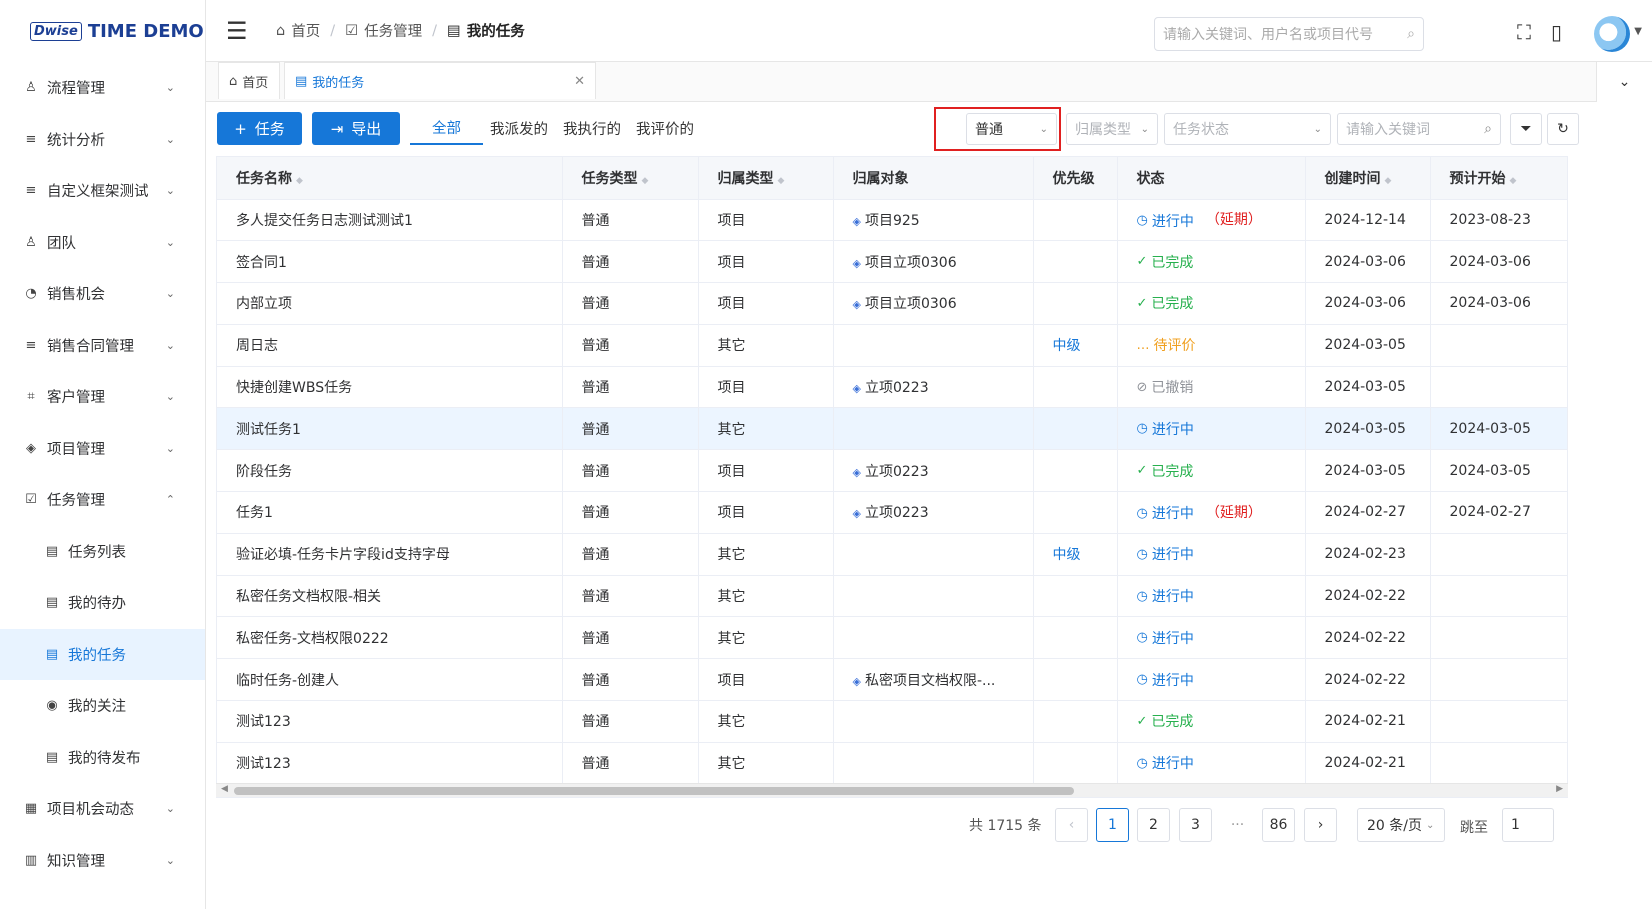 Image resolution: width=1652 pixels, height=909 pixels. I want to click on belong-object-label: 项目925, so click(892, 221).